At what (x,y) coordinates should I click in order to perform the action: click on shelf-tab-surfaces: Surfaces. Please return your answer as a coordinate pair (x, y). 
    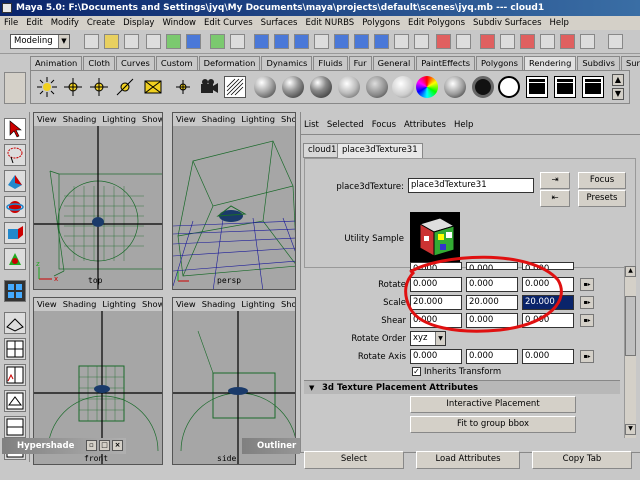
    Looking at the image, I should click on (630, 63).